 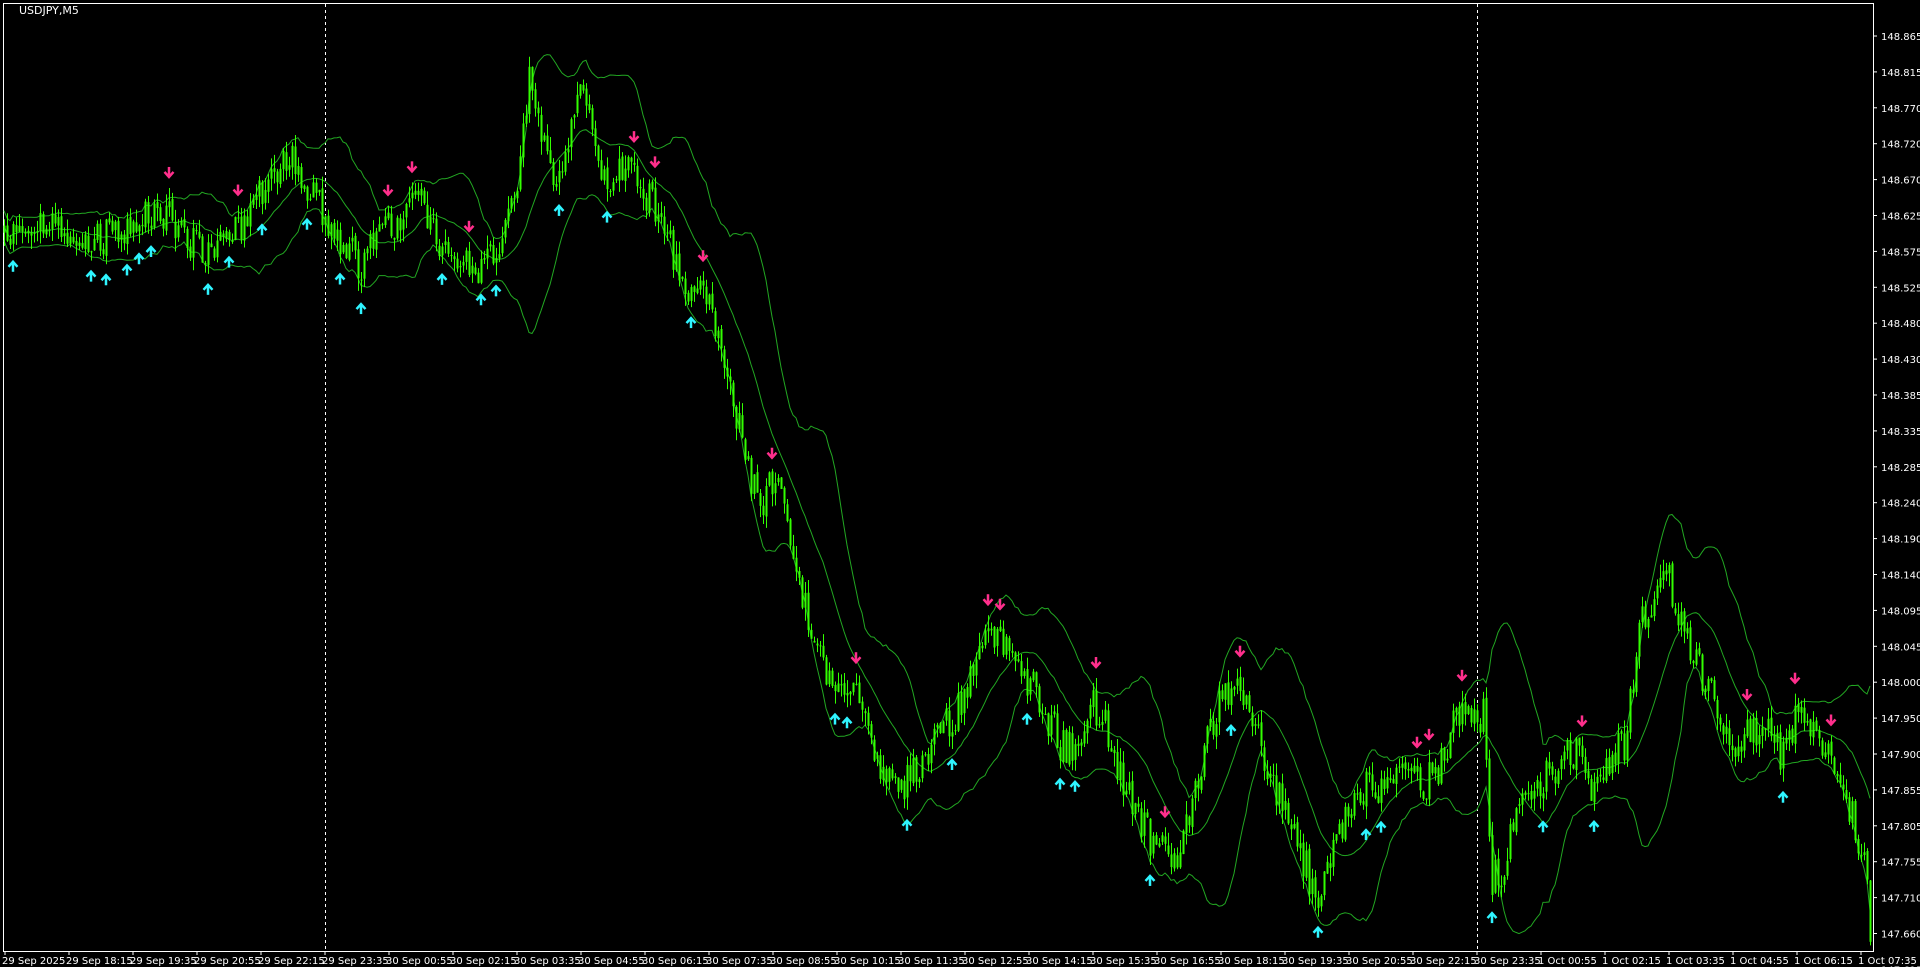 I want to click on y-tick-label: 148.045, so click(x=1900, y=647).